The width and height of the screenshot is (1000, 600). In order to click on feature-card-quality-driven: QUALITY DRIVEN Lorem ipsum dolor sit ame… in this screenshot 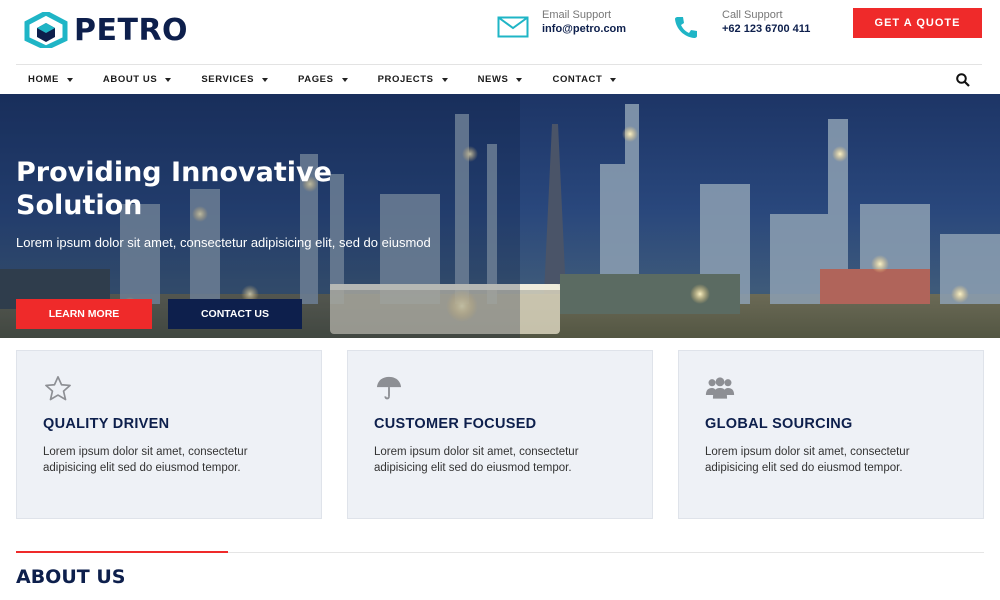, I will do `click(169, 434)`.